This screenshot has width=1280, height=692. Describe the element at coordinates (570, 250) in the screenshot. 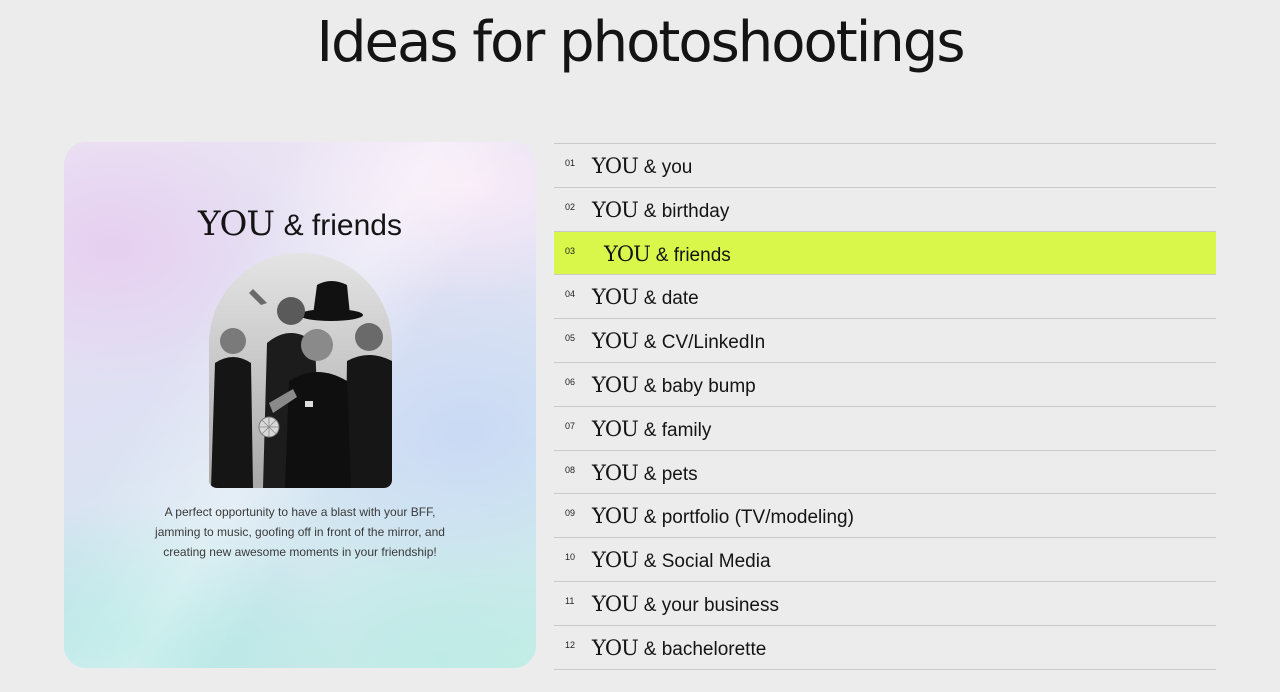

I see `idea-number: 03` at that location.